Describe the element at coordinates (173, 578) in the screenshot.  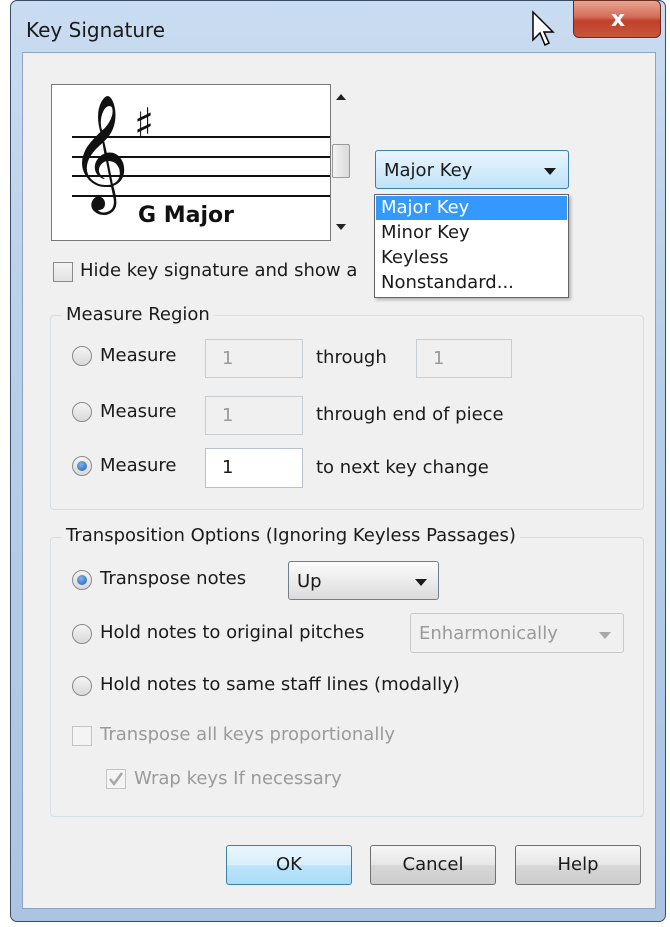
I see `transpose-notes-label: Transpose notes` at that location.